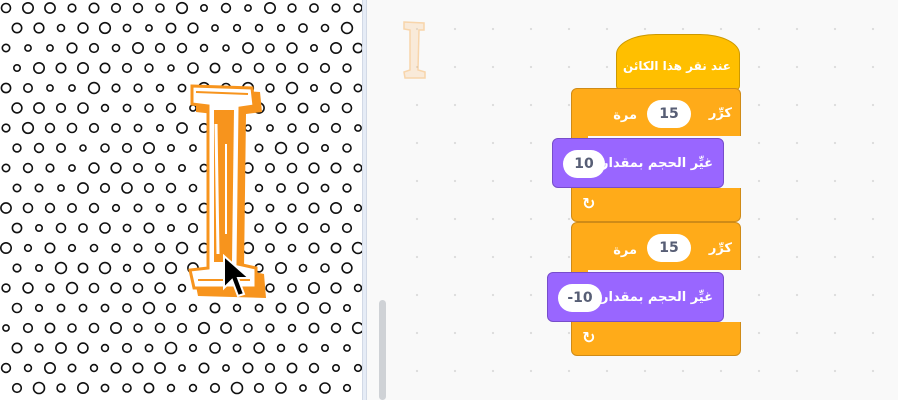 This screenshot has height=400, width=898. What do you see at coordinates (638, 163) in the screenshot?
I see `change-size-block-1: غيِّر الحجم بمقدار 10` at bounding box center [638, 163].